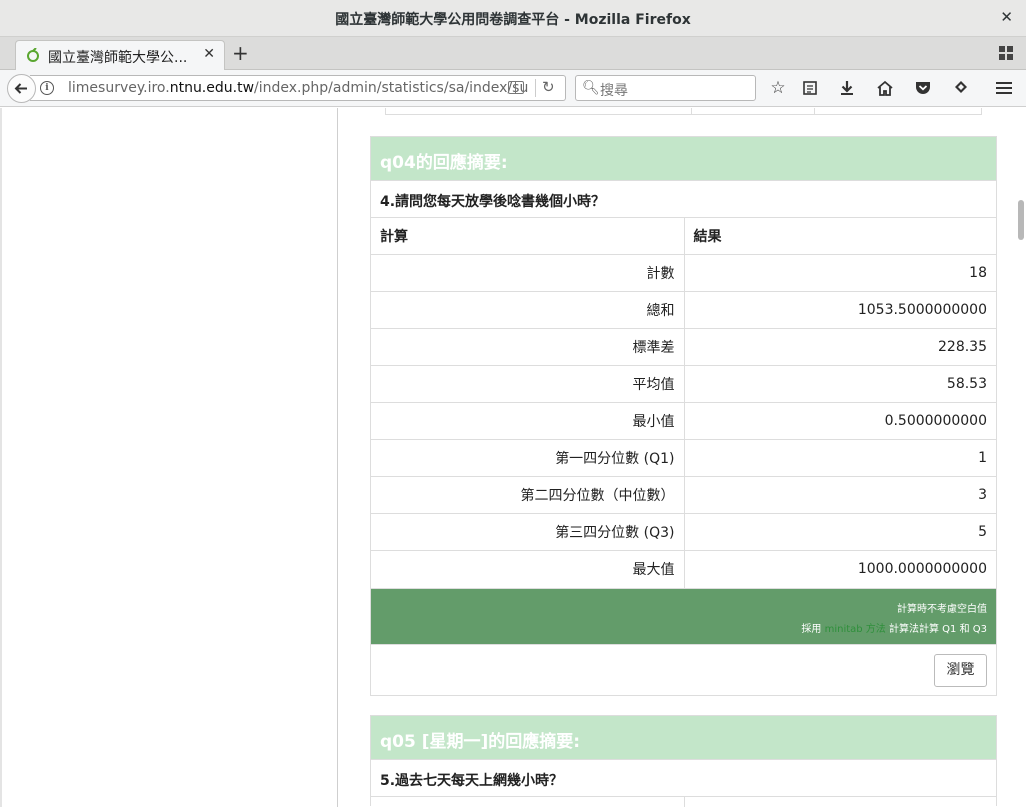 This screenshot has height=807, width=1026. I want to click on browse-button: 瀏覽, so click(960, 670).